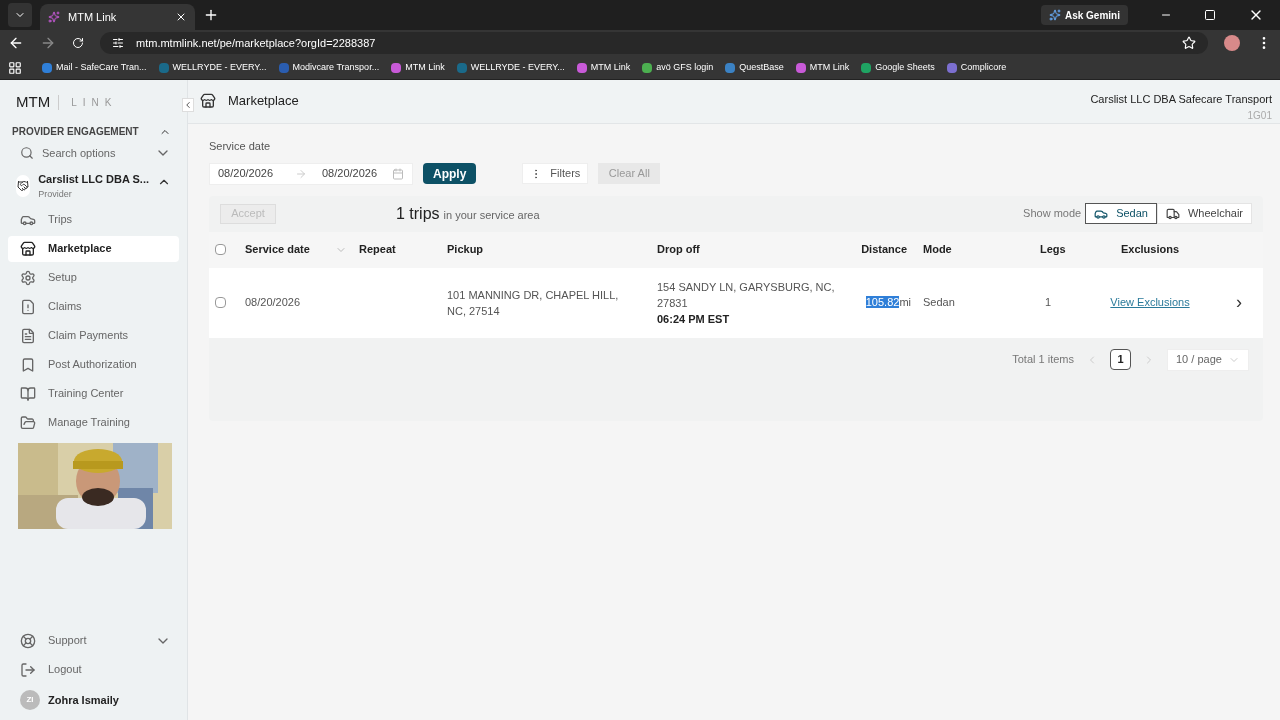 The image size is (1280, 720). What do you see at coordinates (28, 640) in the screenshot?
I see `lifebuoy-icon` at bounding box center [28, 640].